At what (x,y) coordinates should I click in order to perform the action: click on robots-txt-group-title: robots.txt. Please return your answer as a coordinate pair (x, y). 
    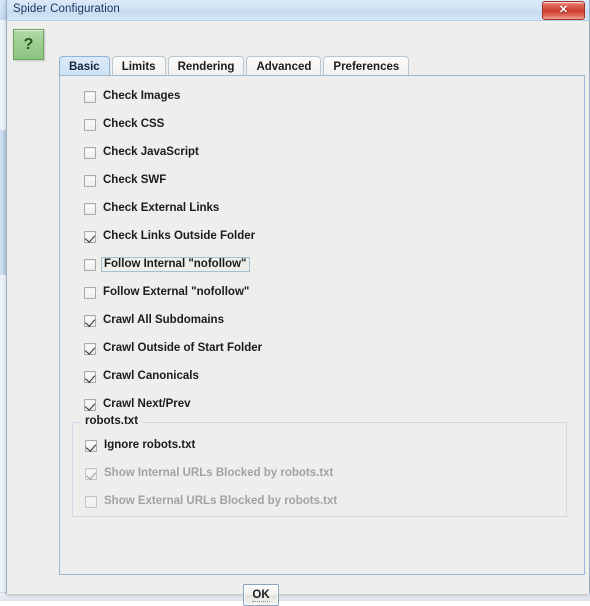
    Looking at the image, I should click on (112, 421).